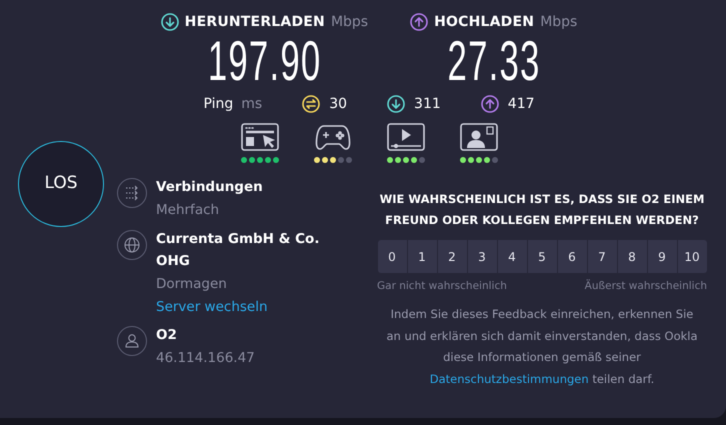  Describe the element at coordinates (493, 61) in the screenshot. I see `upload-value: 27.33` at that location.